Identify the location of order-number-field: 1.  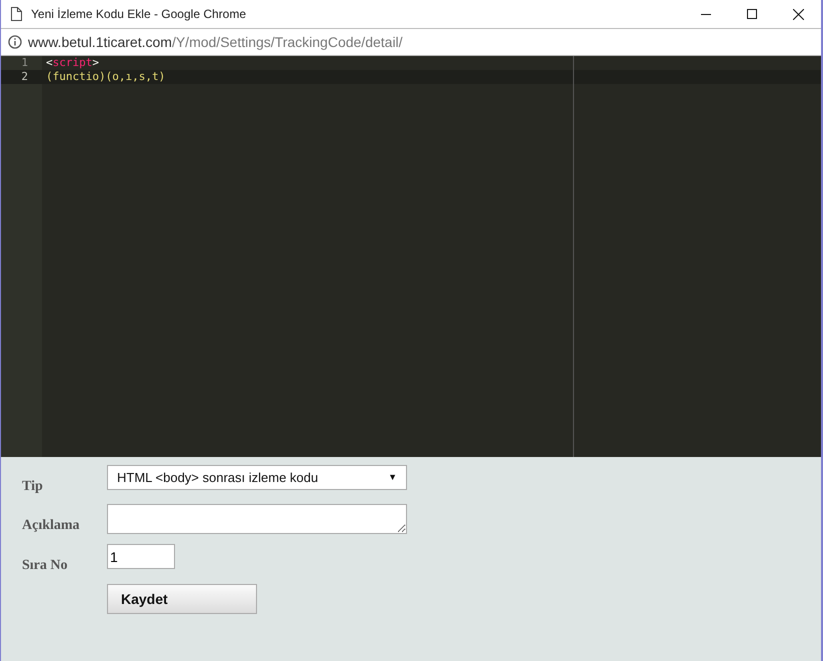
(141, 556).